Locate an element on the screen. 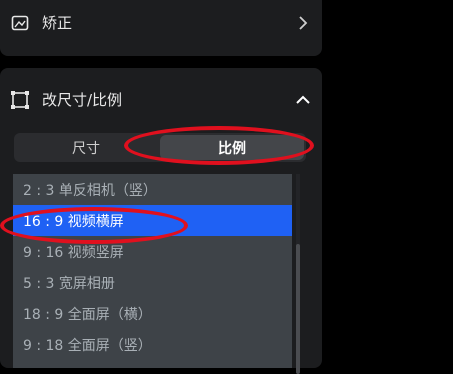 This screenshot has height=374, width=453. scrollbar-thumb is located at coordinates (298, 309).